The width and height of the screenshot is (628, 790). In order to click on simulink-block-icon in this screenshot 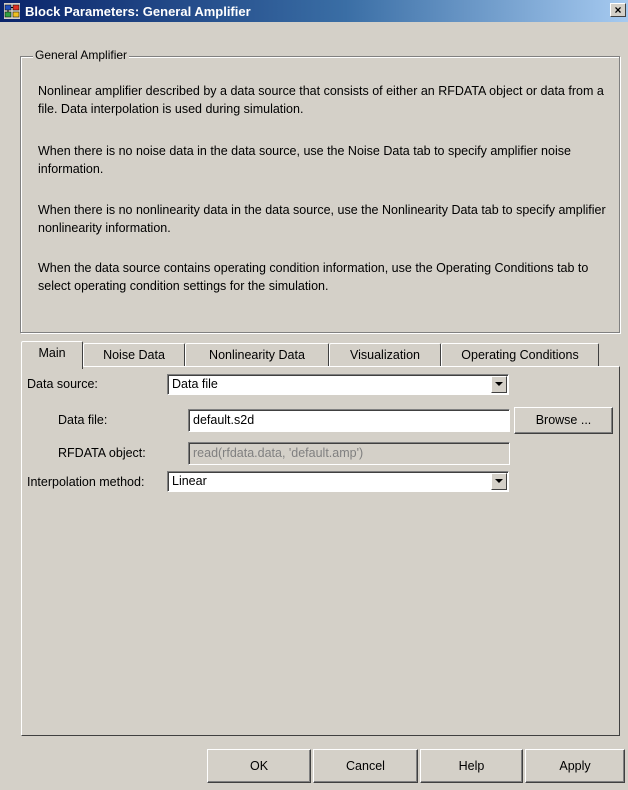, I will do `click(12, 11)`.